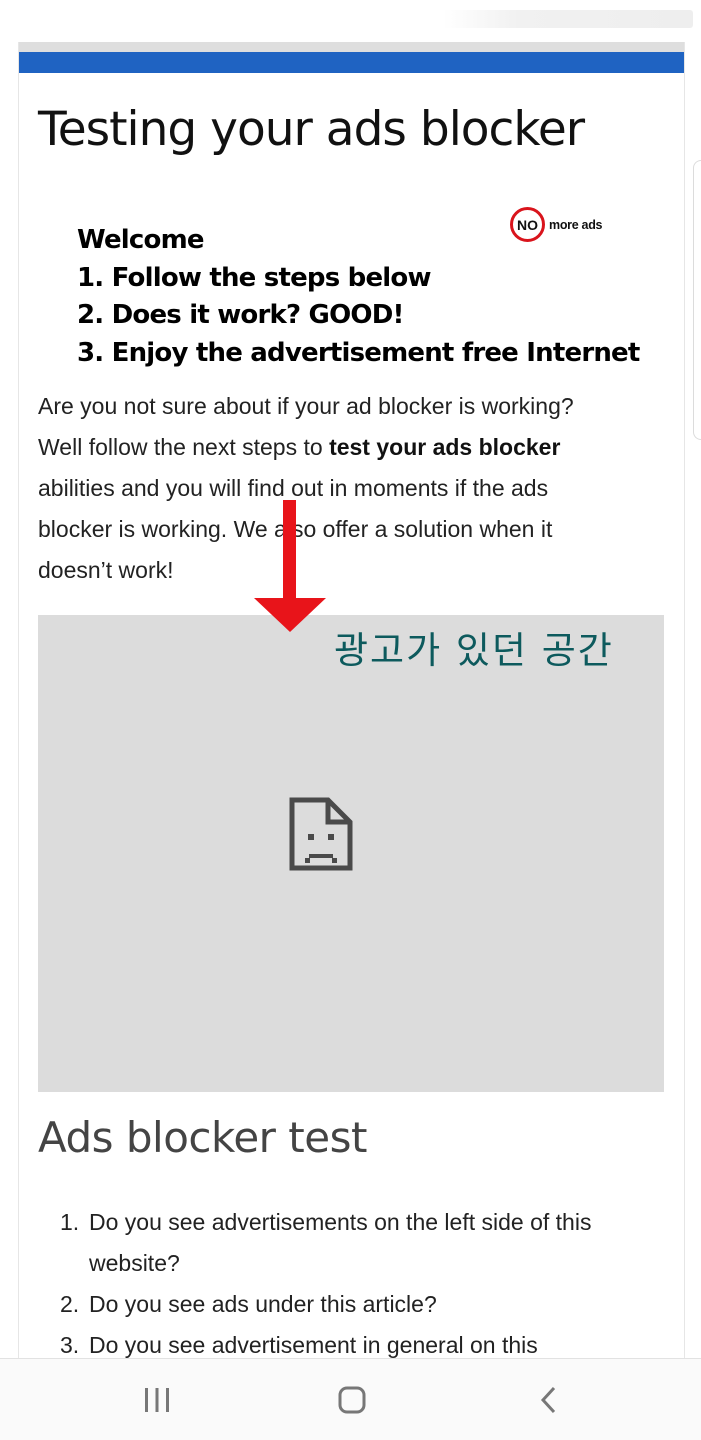 The height and width of the screenshot is (1440, 701). Describe the element at coordinates (106, 570) in the screenshot. I see `intro-line: doesn’t work!` at that location.